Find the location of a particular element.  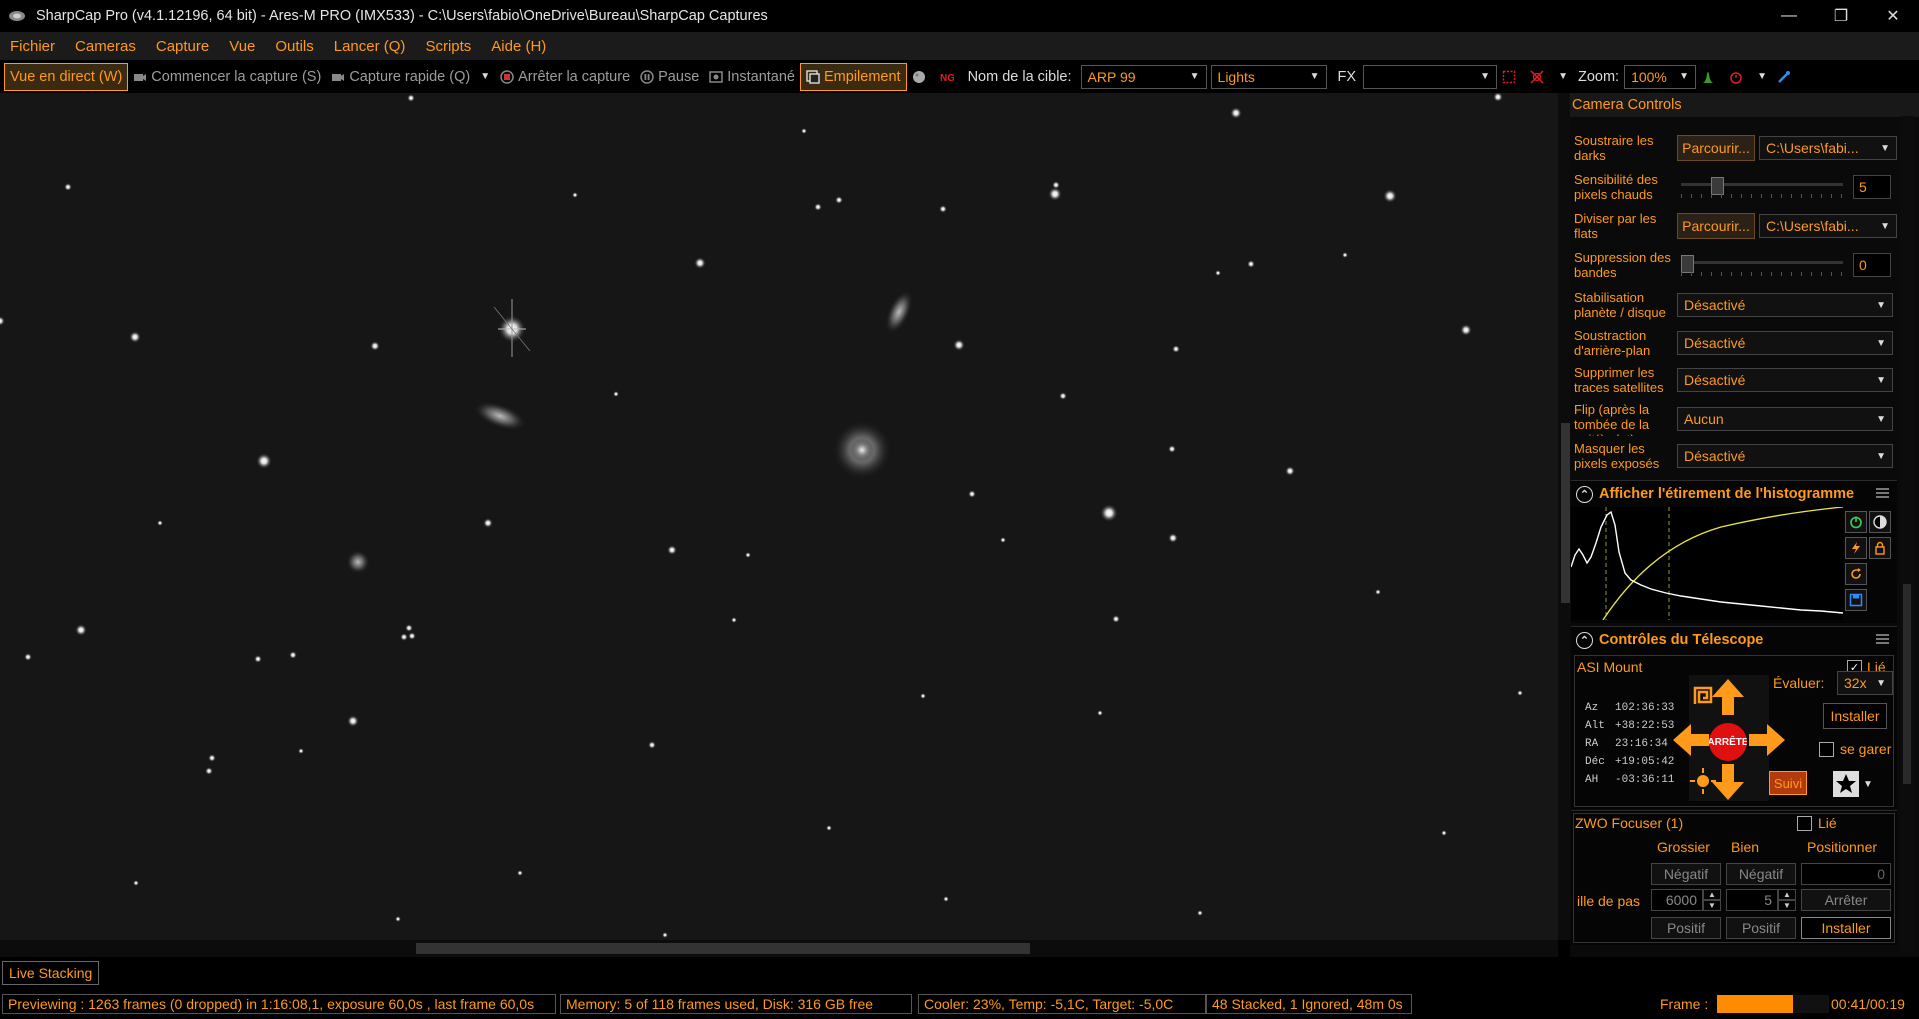

stabilisation-select: Désactivé ▼ is located at coordinates (1785, 305).